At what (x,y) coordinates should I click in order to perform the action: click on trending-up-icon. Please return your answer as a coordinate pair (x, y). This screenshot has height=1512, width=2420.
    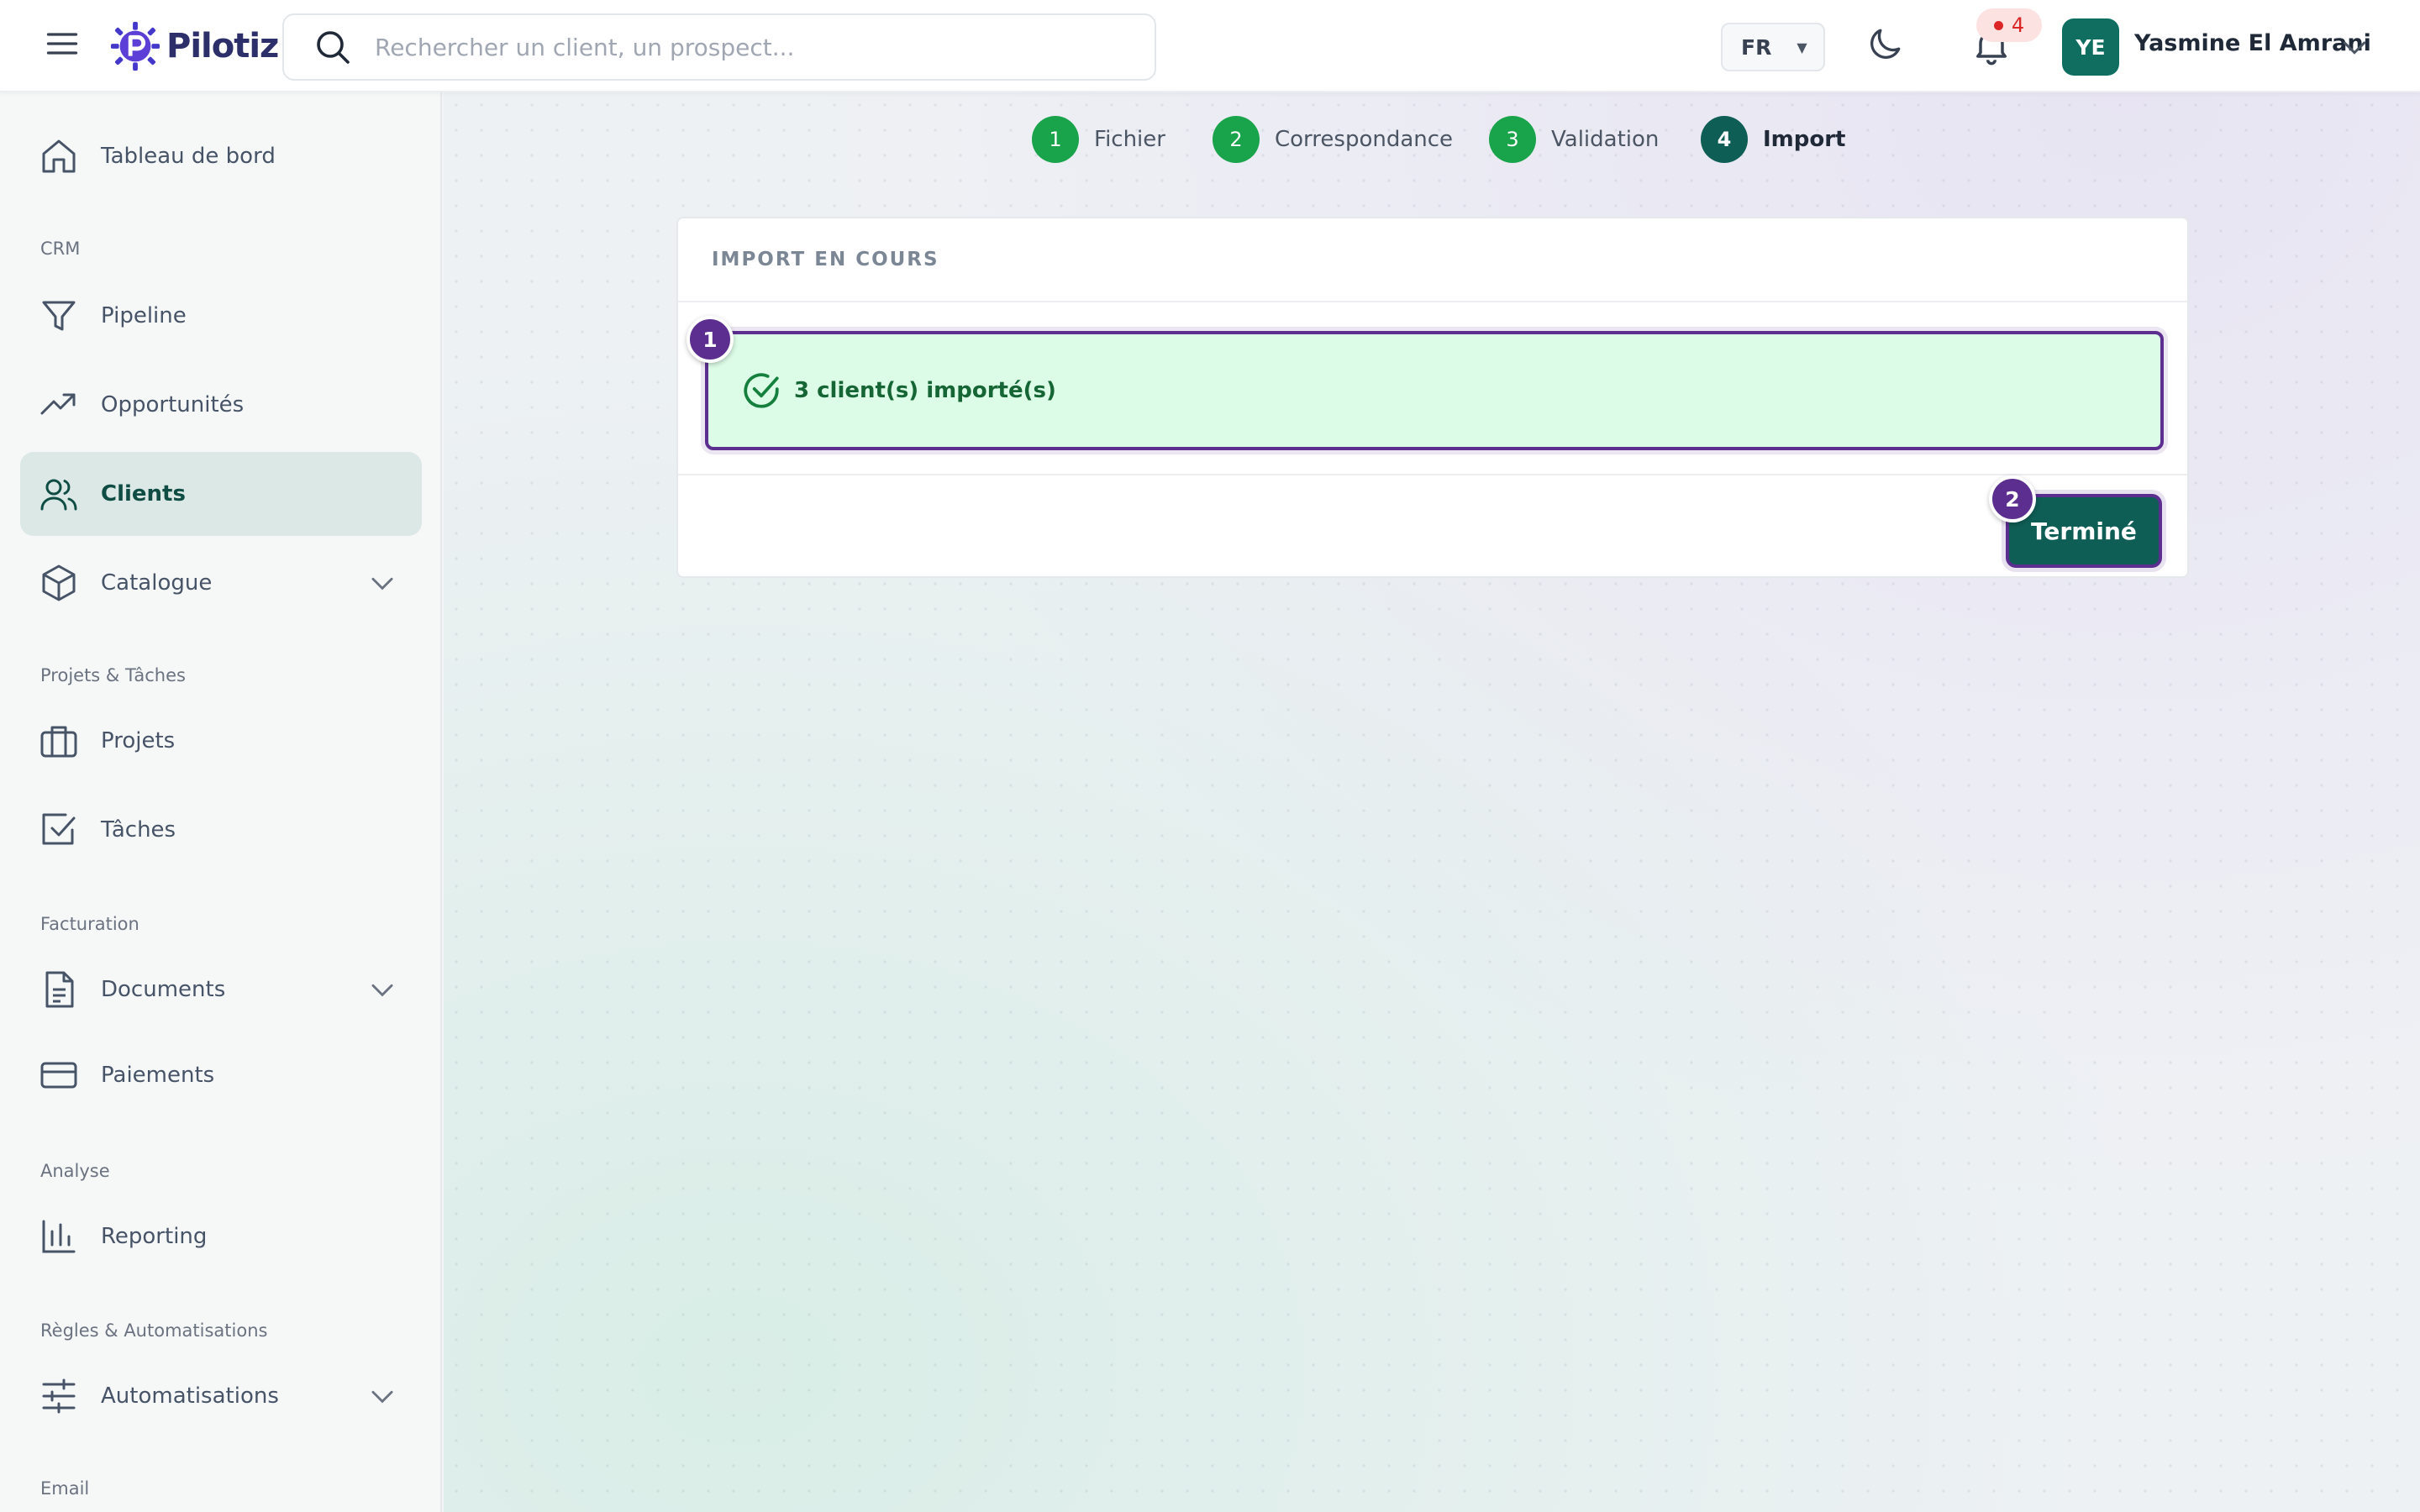
    Looking at the image, I should click on (58, 404).